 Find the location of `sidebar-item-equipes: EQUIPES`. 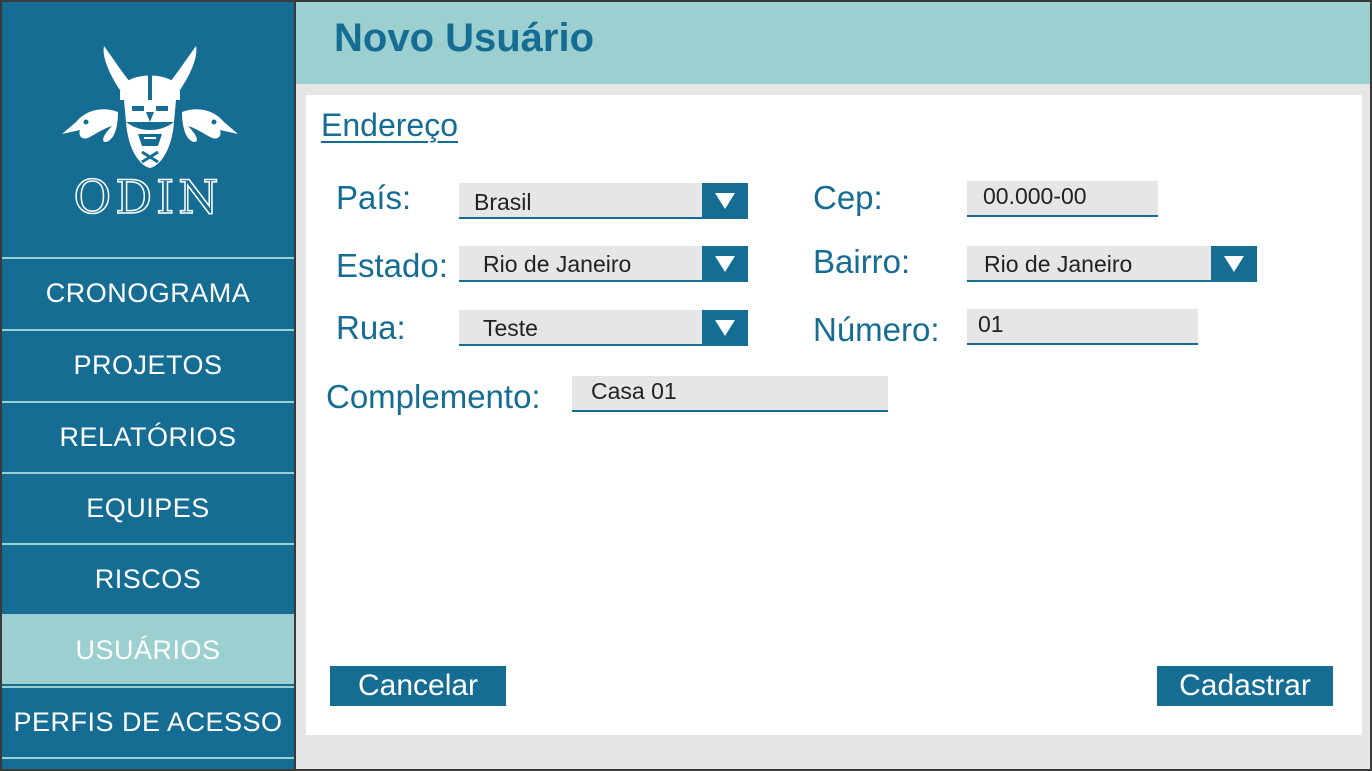

sidebar-item-equipes: EQUIPES is located at coordinates (148, 507).